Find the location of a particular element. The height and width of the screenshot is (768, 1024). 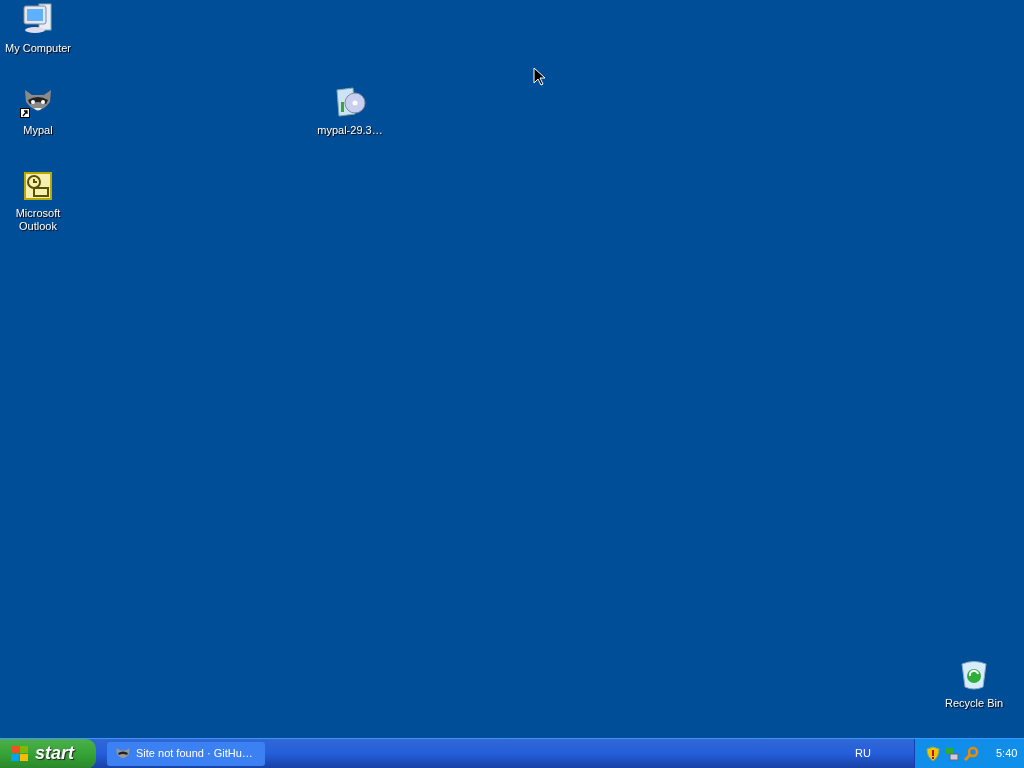

language-indicator: RU is located at coordinates (863, 753).